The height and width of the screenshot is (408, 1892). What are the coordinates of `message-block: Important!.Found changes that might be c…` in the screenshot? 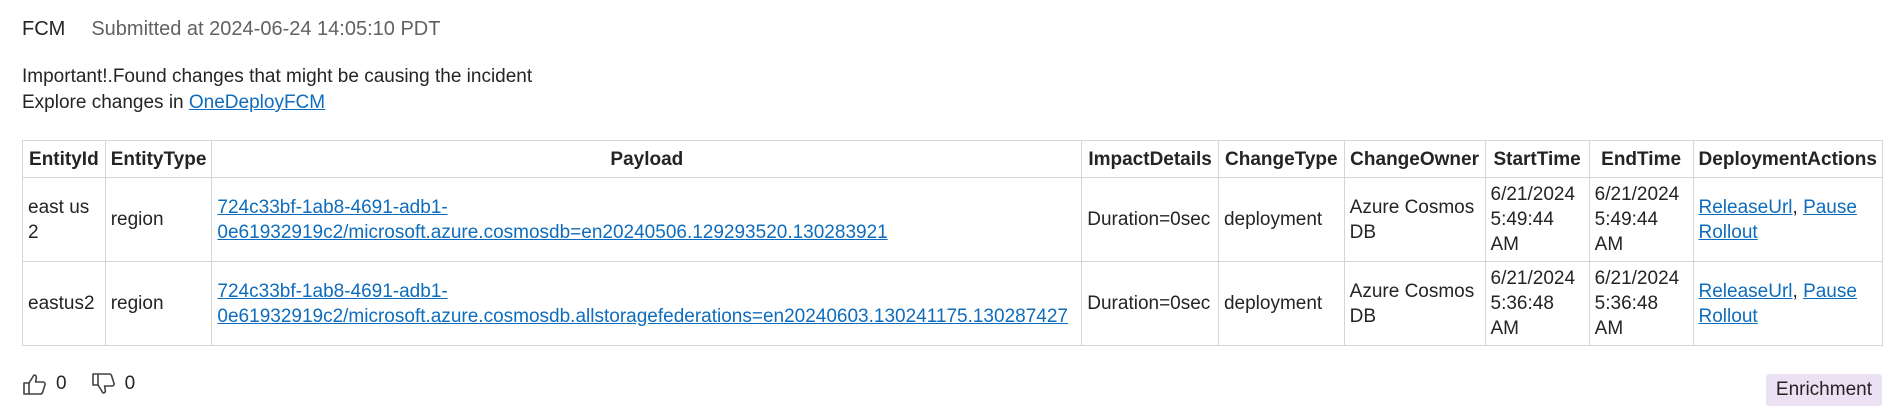 It's located at (277, 90).